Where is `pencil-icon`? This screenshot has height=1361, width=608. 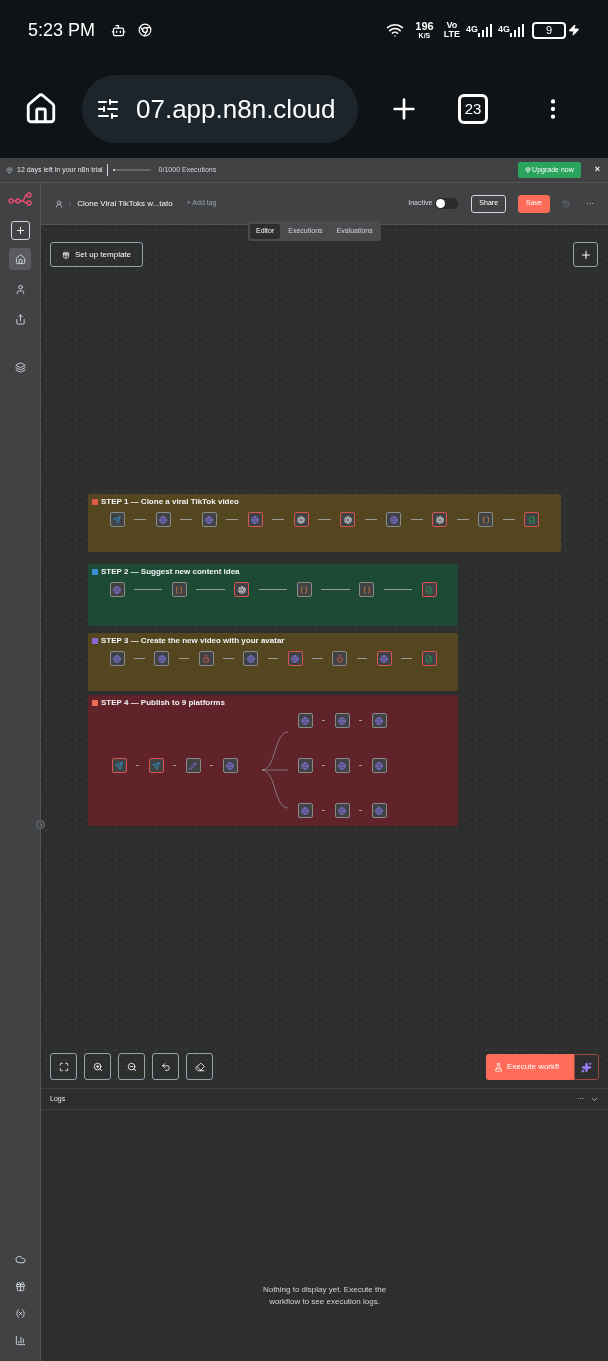 pencil-icon is located at coordinates (193, 765).